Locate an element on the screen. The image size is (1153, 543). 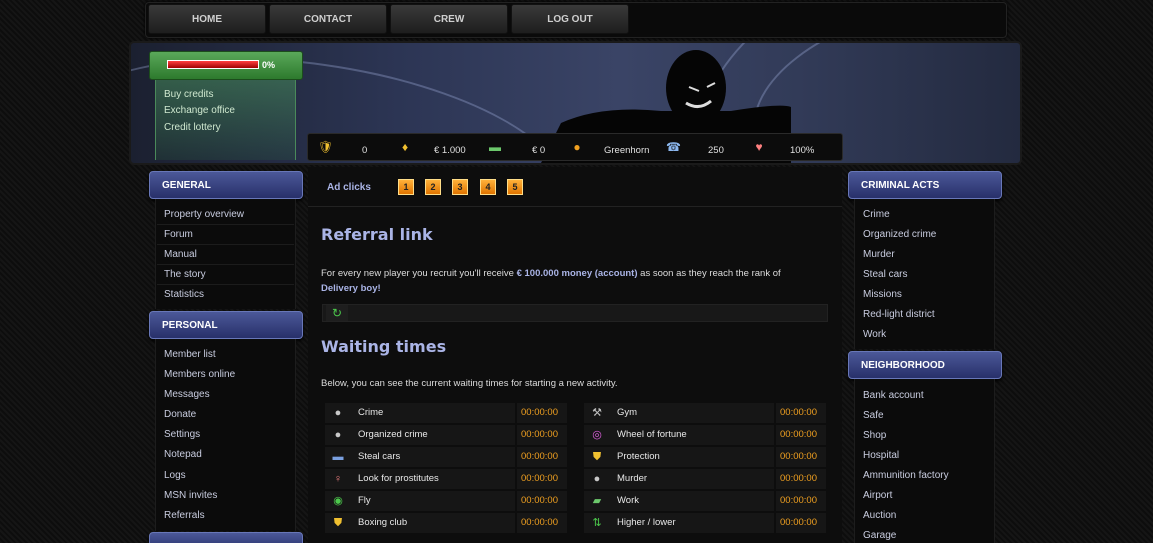
credit-lottery-link: Credit lottery is located at coordinates (192, 127).